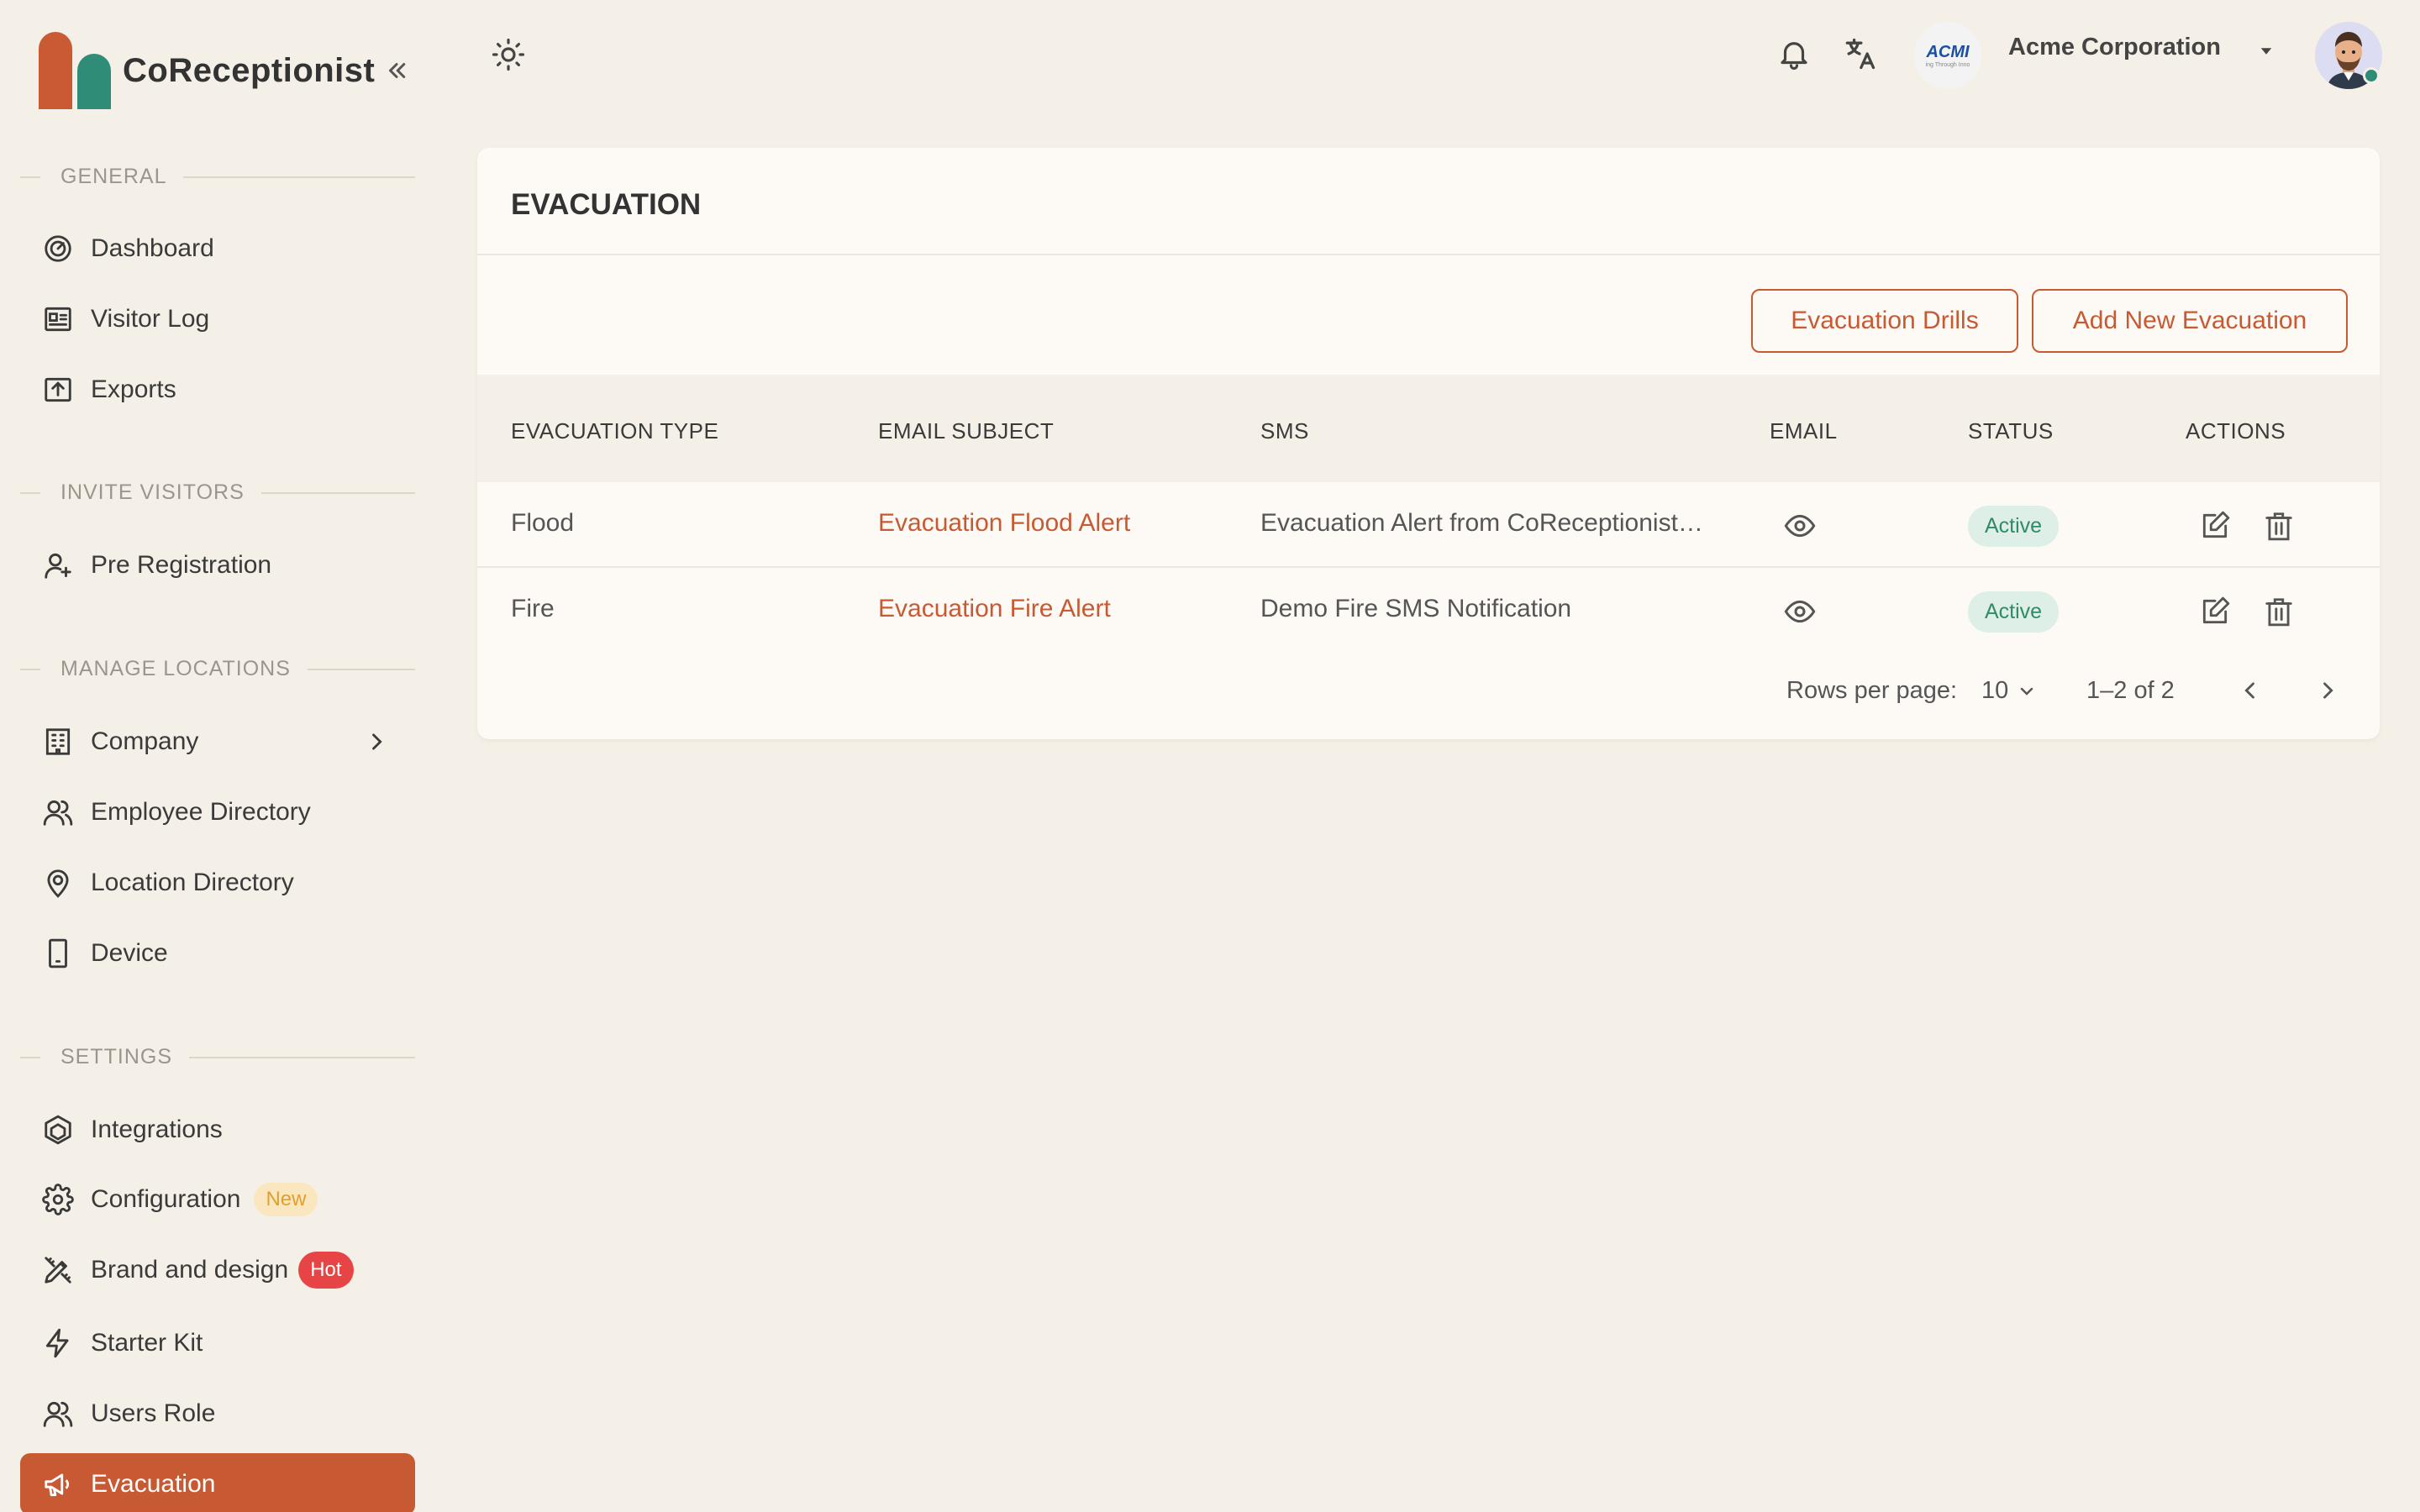 This screenshot has height=1512, width=2420. Describe the element at coordinates (153, 1484) in the screenshot. I see `sidebar-item-label: Evacuation` at that location.